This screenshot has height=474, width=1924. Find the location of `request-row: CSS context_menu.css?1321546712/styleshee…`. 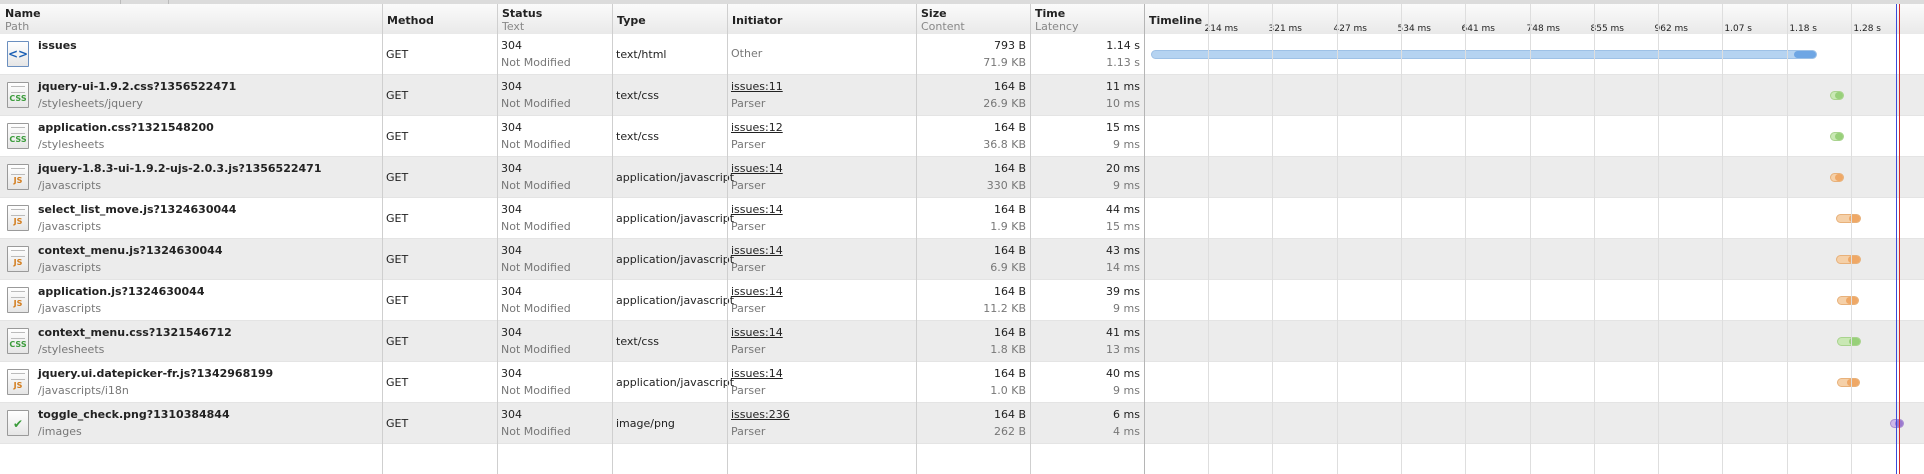

request-row: CSS context_menu.css?1321546712/styleshee… is located at coordinates (962, 341).